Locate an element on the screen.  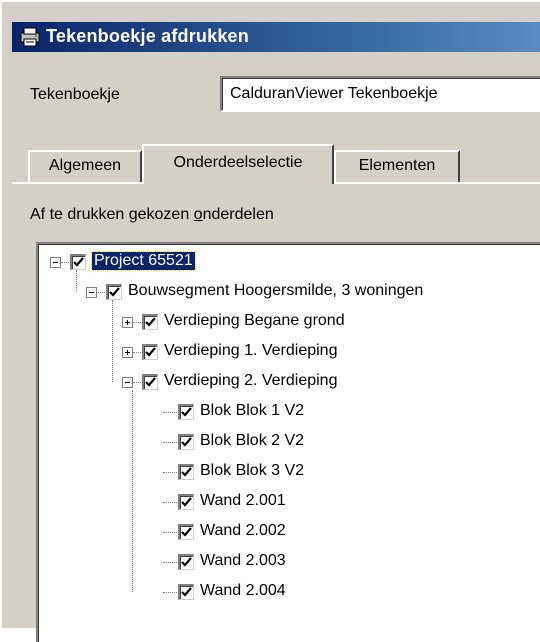
printer-app-icon is located at coordinates (30, 37).